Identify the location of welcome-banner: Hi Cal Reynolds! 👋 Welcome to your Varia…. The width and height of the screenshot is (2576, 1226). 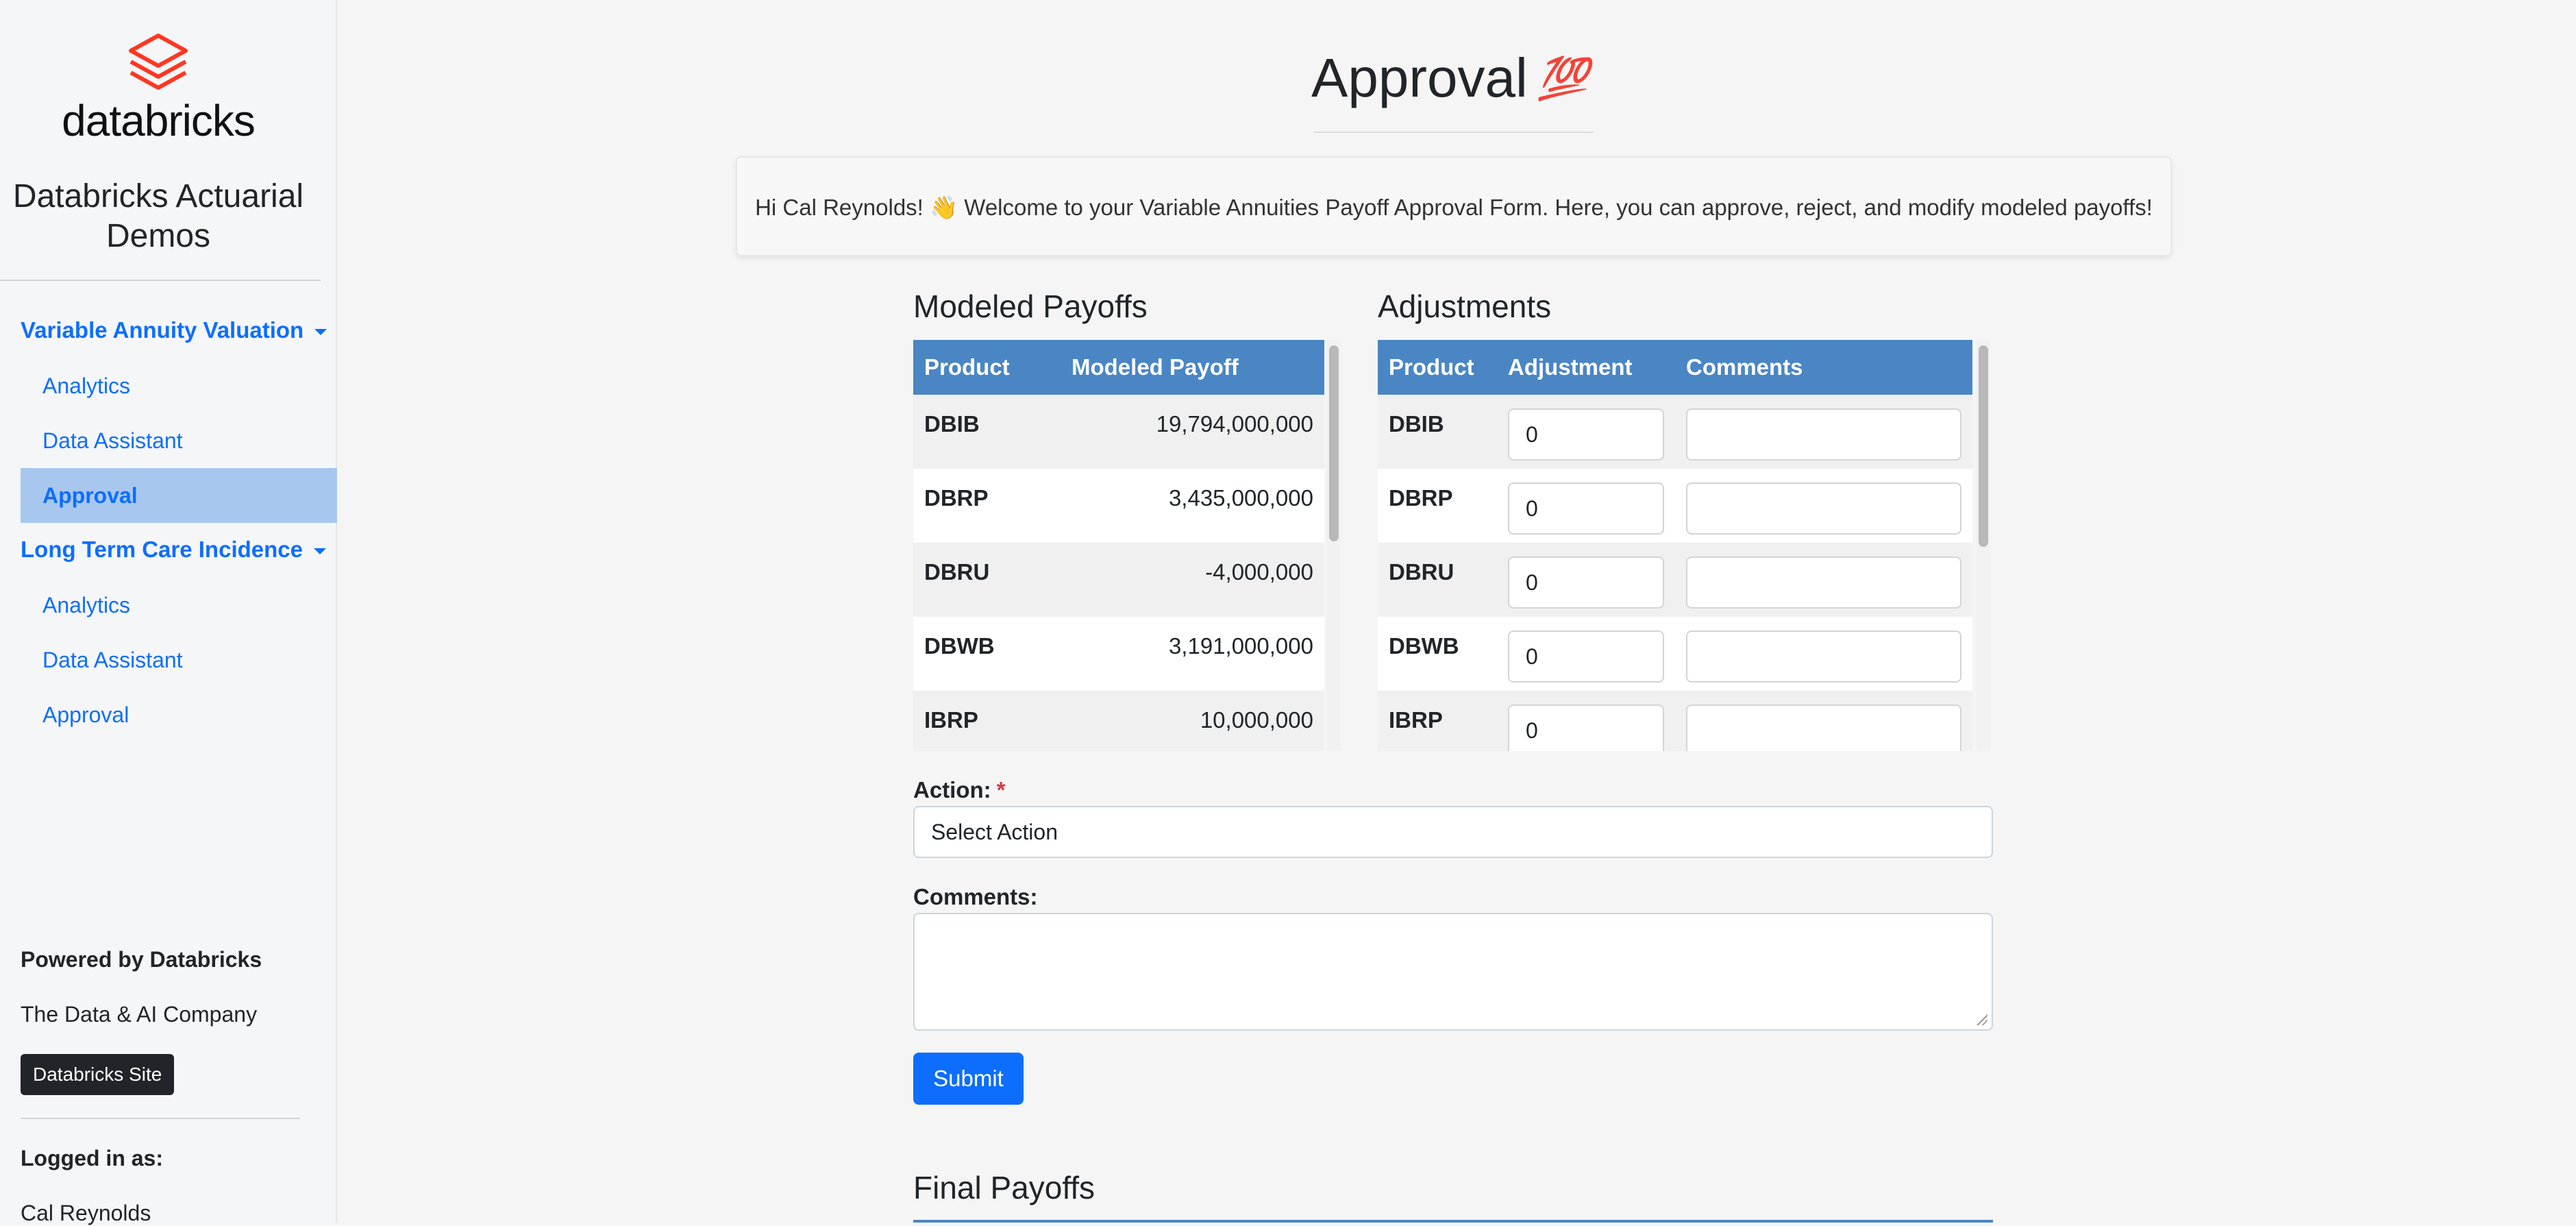
(1454, 206).